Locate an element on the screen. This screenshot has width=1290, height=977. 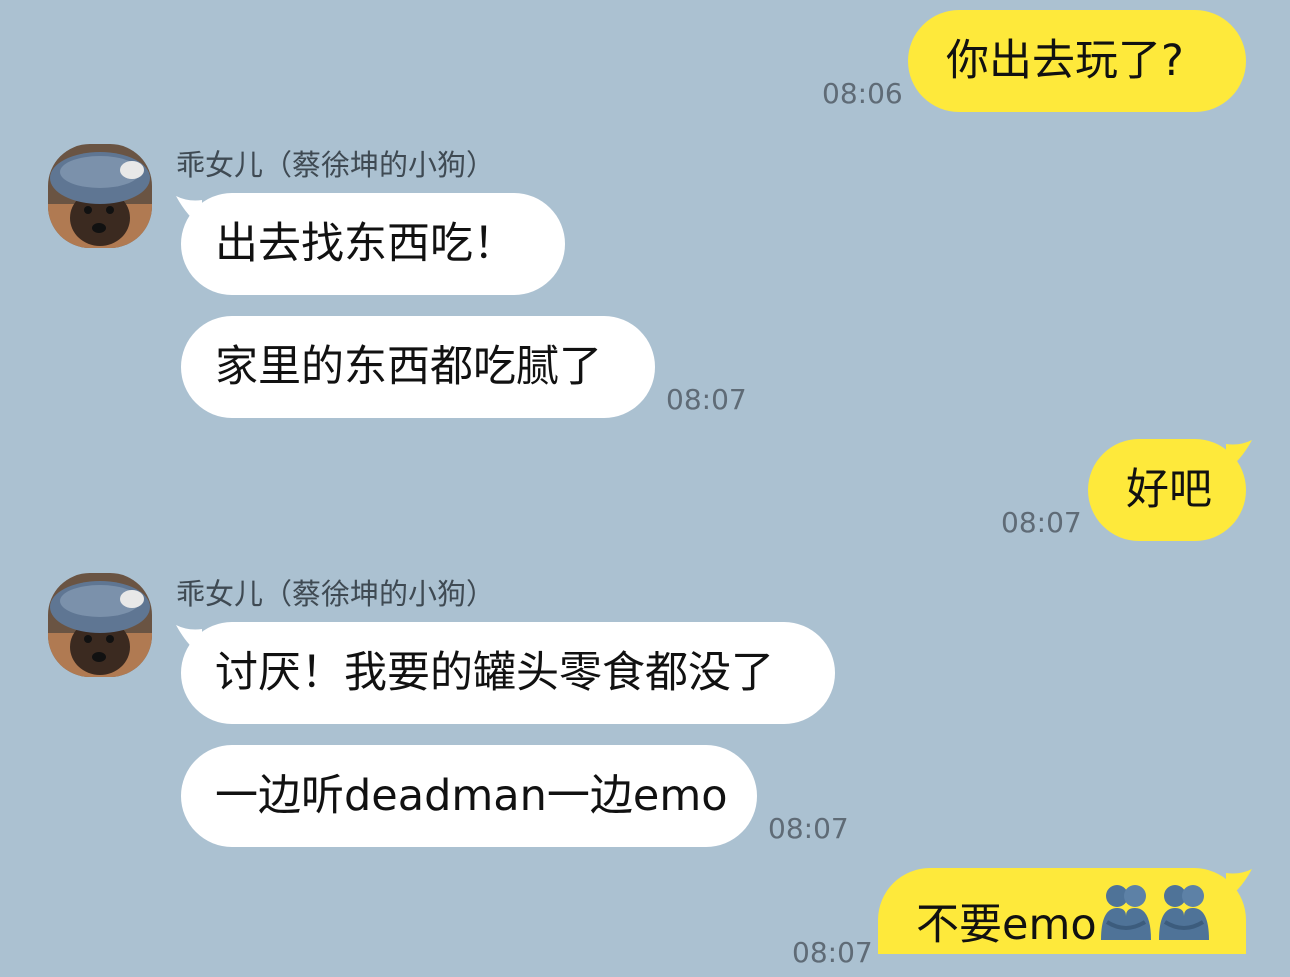
incoming-message-bubble: 讨厌！我要的罐头零食都没了 is located at coordinates (508, 673).